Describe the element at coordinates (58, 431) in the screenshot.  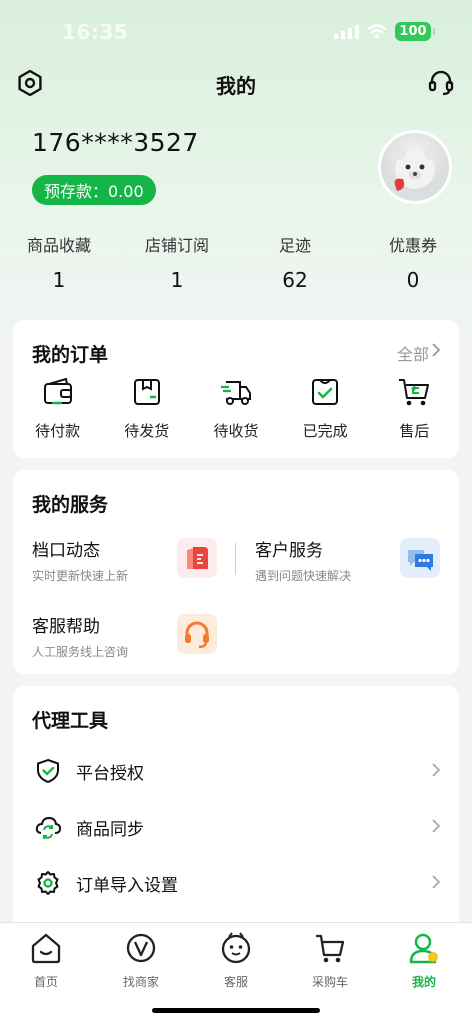
I see `order-tab-label: 待付款` at that location.